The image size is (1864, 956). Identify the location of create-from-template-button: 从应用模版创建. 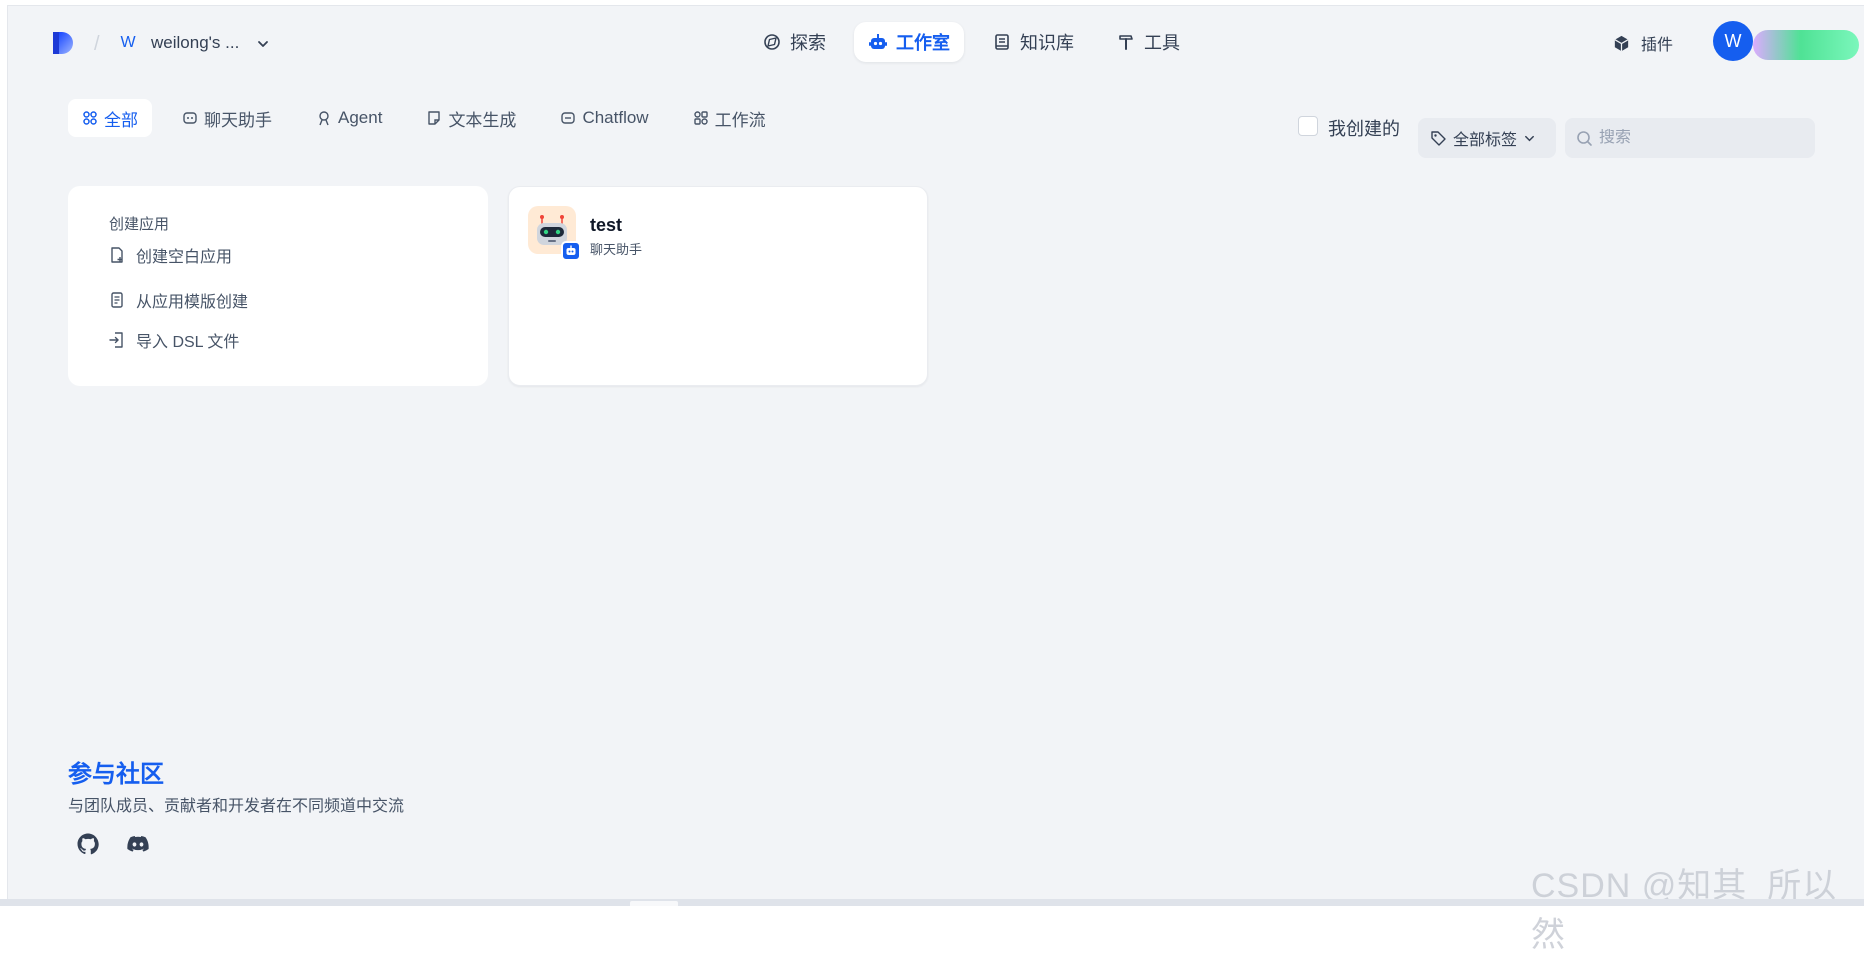
(178, 300).